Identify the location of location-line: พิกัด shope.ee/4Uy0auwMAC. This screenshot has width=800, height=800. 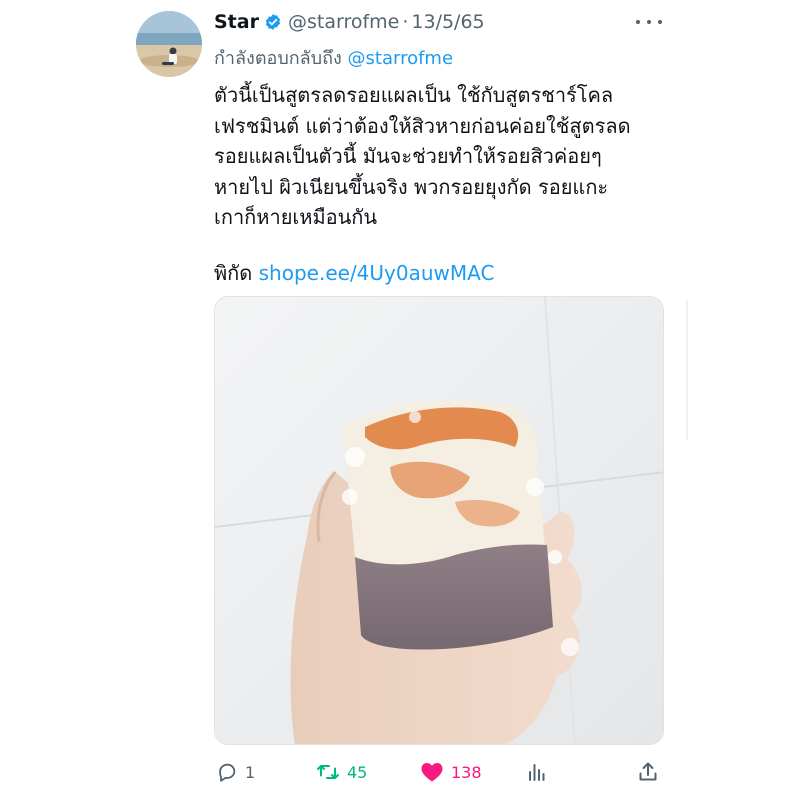
(354, 273).